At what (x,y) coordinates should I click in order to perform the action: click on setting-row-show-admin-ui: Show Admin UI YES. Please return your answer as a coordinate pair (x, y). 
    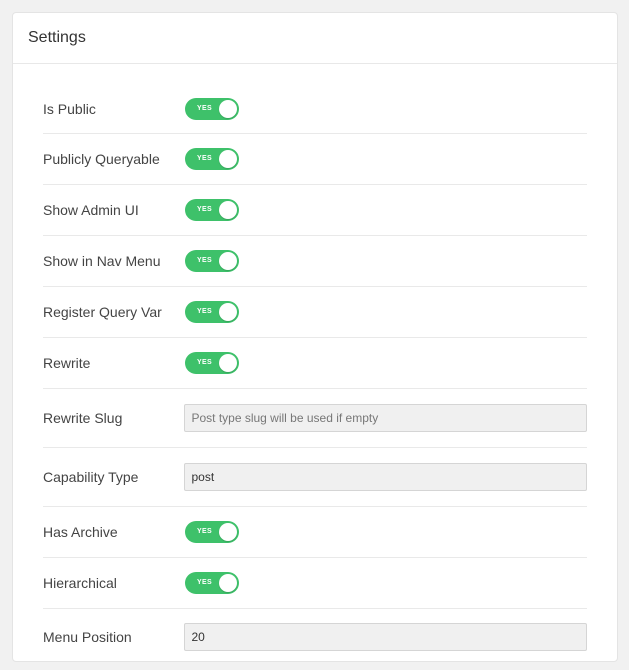
    Looking at the image, I should click on (315, 210).